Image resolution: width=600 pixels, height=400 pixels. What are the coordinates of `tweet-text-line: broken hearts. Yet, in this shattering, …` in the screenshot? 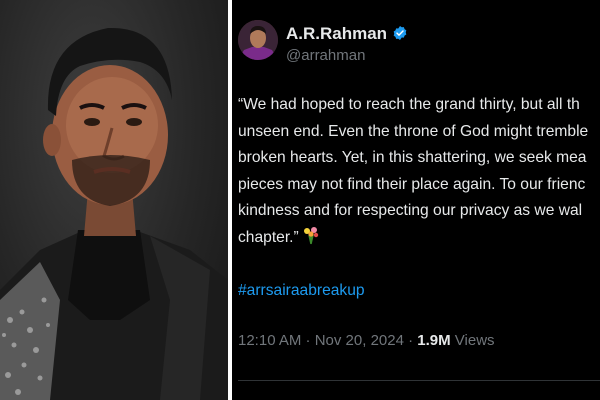 It's located at (412, 157).